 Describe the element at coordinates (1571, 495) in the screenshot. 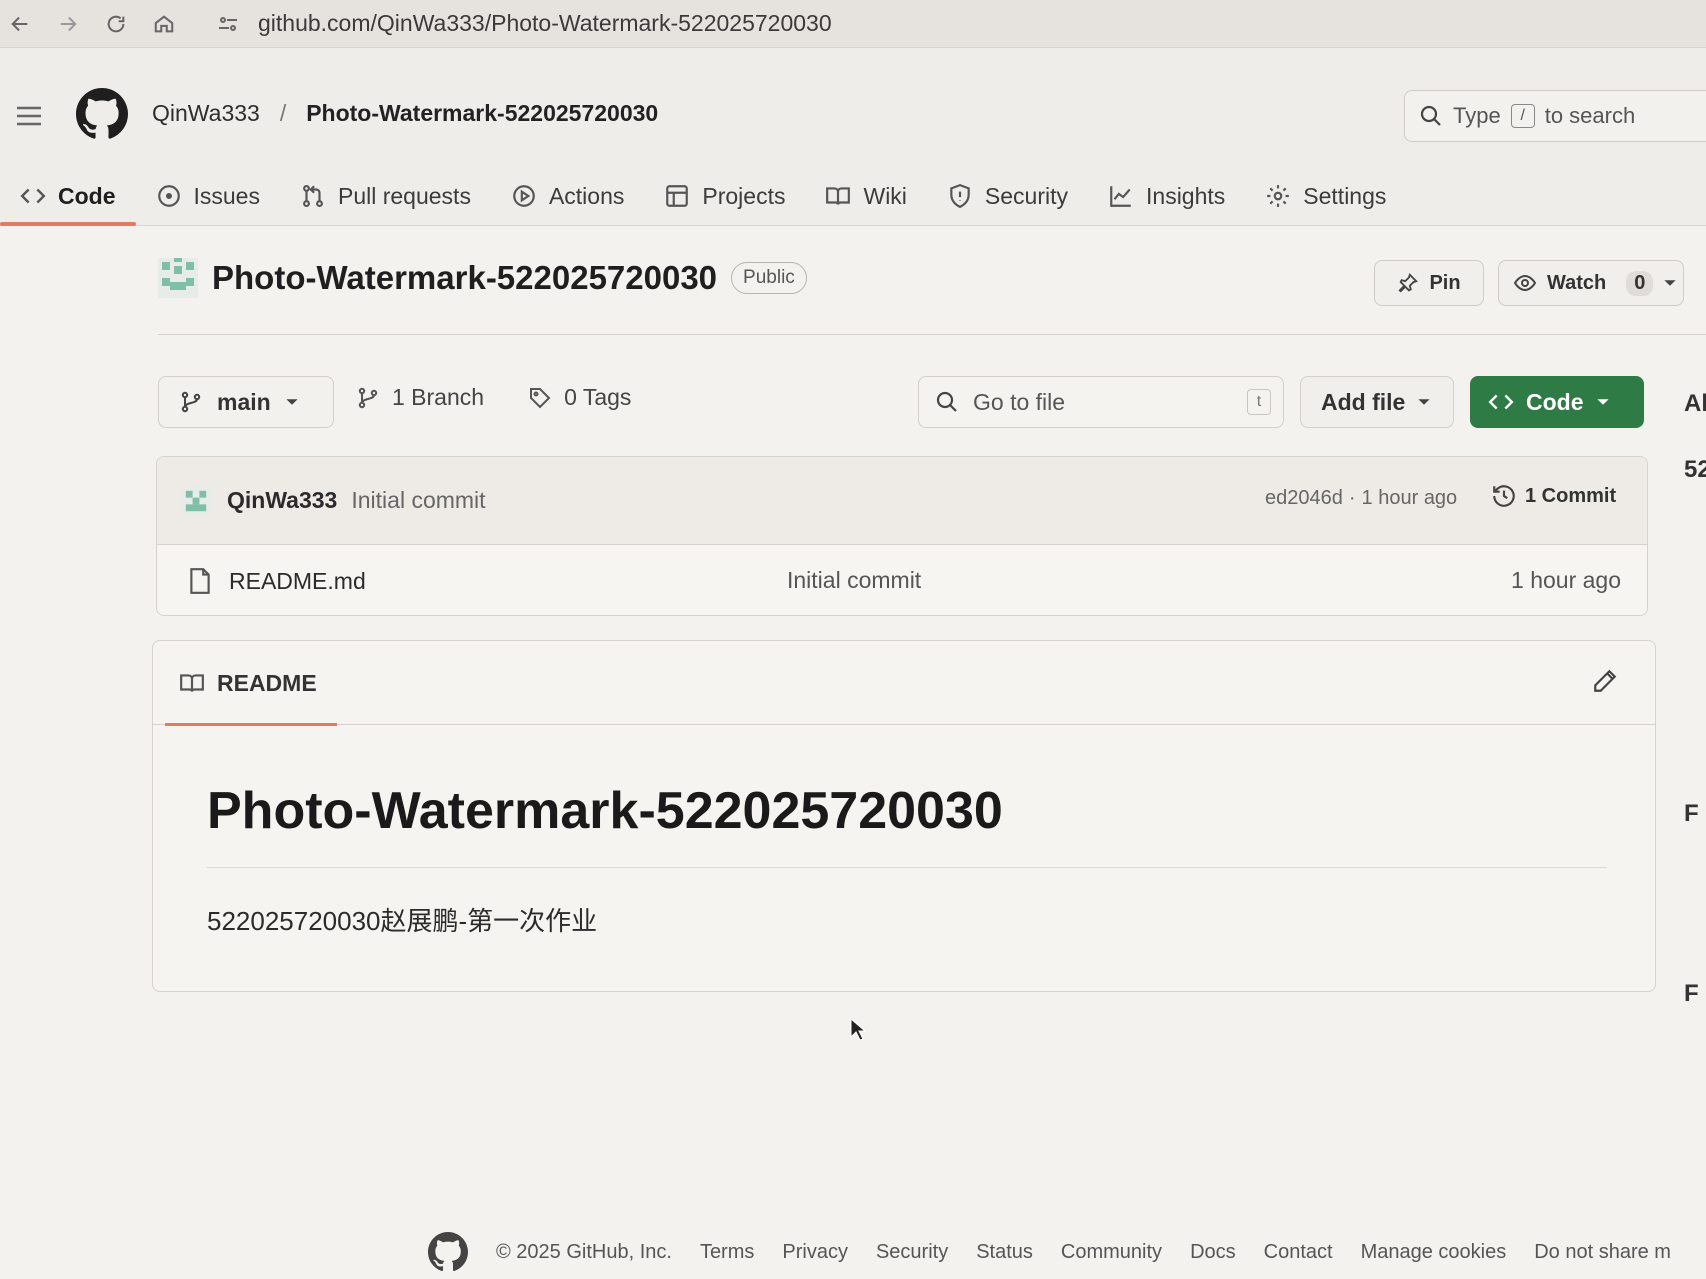

I see `commit-count-label: 1 Commit` at that location.